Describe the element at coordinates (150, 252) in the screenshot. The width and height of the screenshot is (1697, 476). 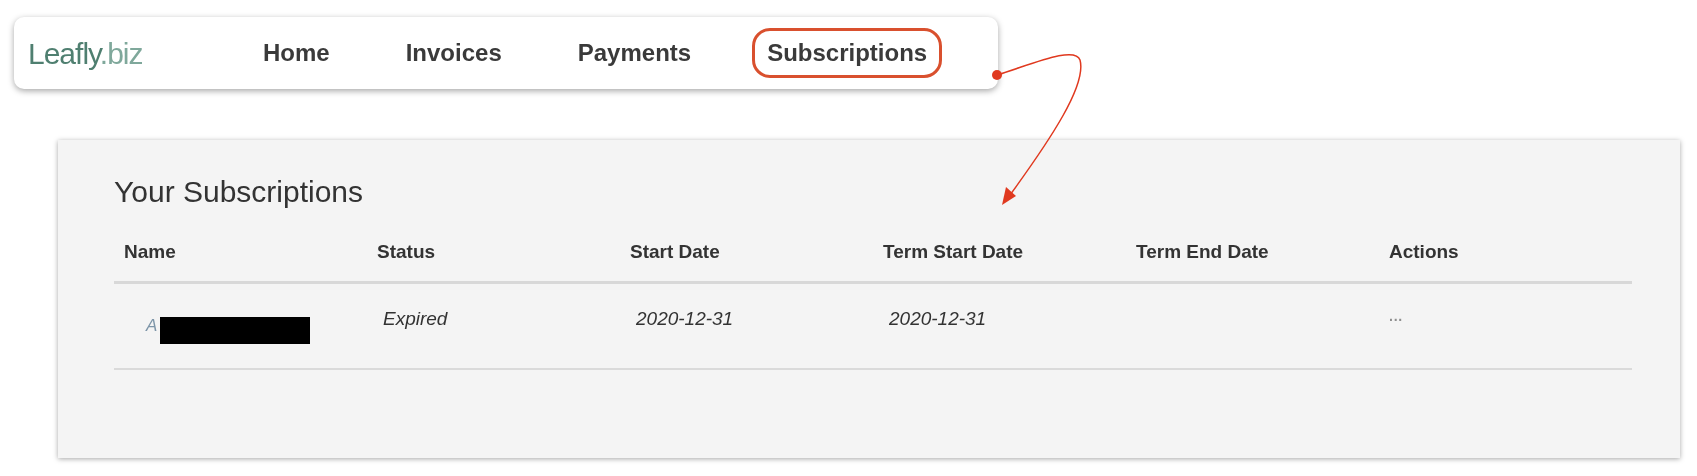
I see `column-header: Name` at that location.